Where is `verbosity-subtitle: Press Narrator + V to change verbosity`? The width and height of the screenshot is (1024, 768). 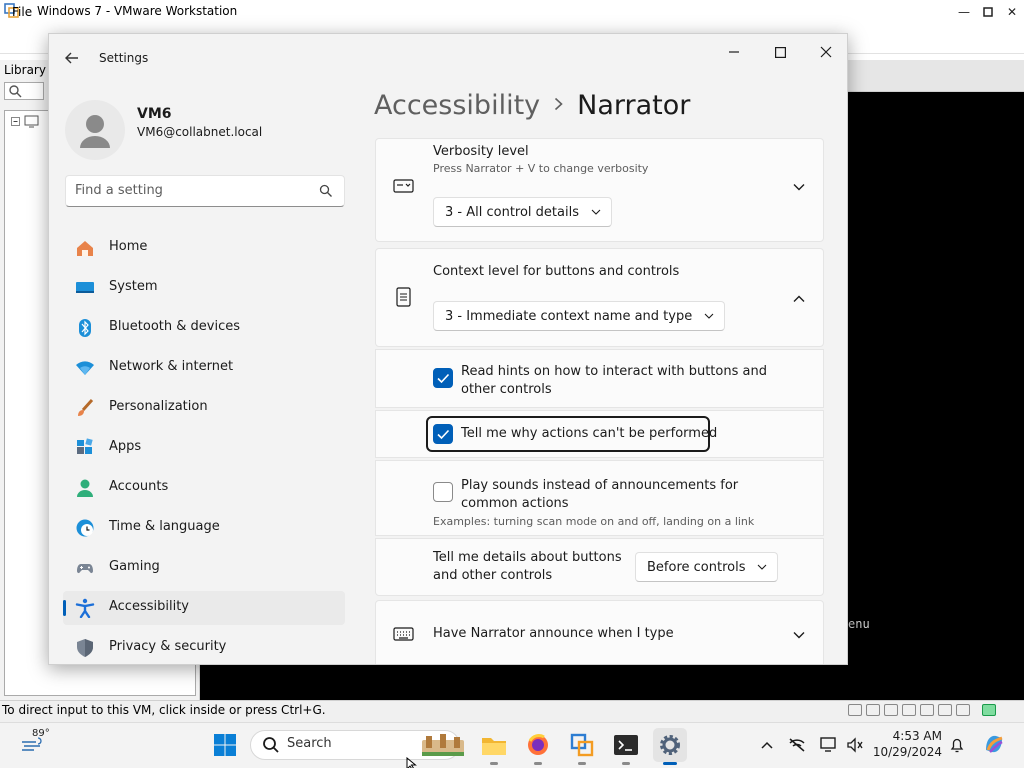
verbosity-subtitle: Press Narrator + V to change verbosity is located at coordinates (541, 168).